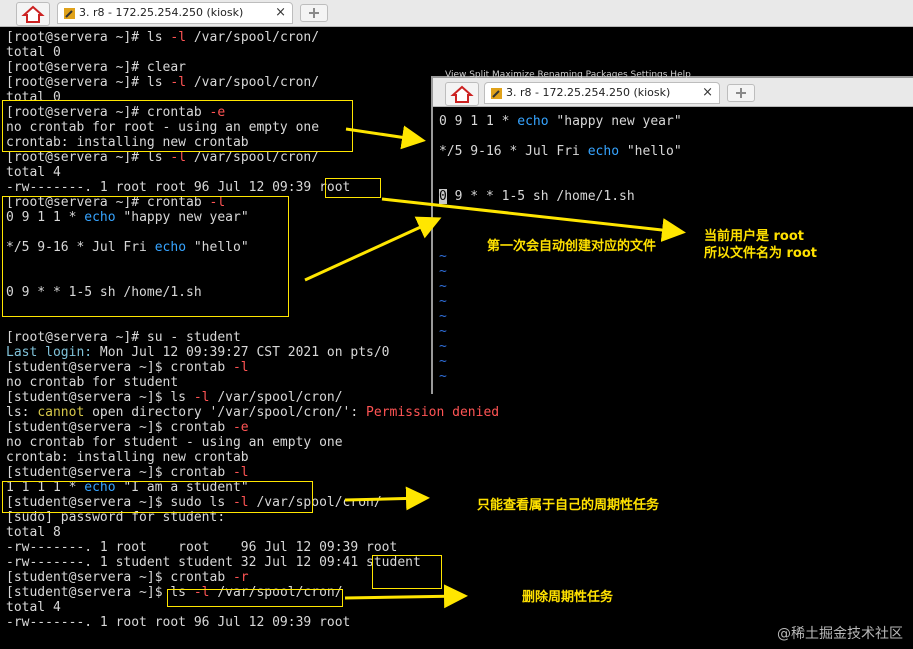 This screenshot has height=649, width=913. What do you see at coordinates (533, 219) in the screenshot?
I see `arrow-root-file` at bounding box center [533, 219].